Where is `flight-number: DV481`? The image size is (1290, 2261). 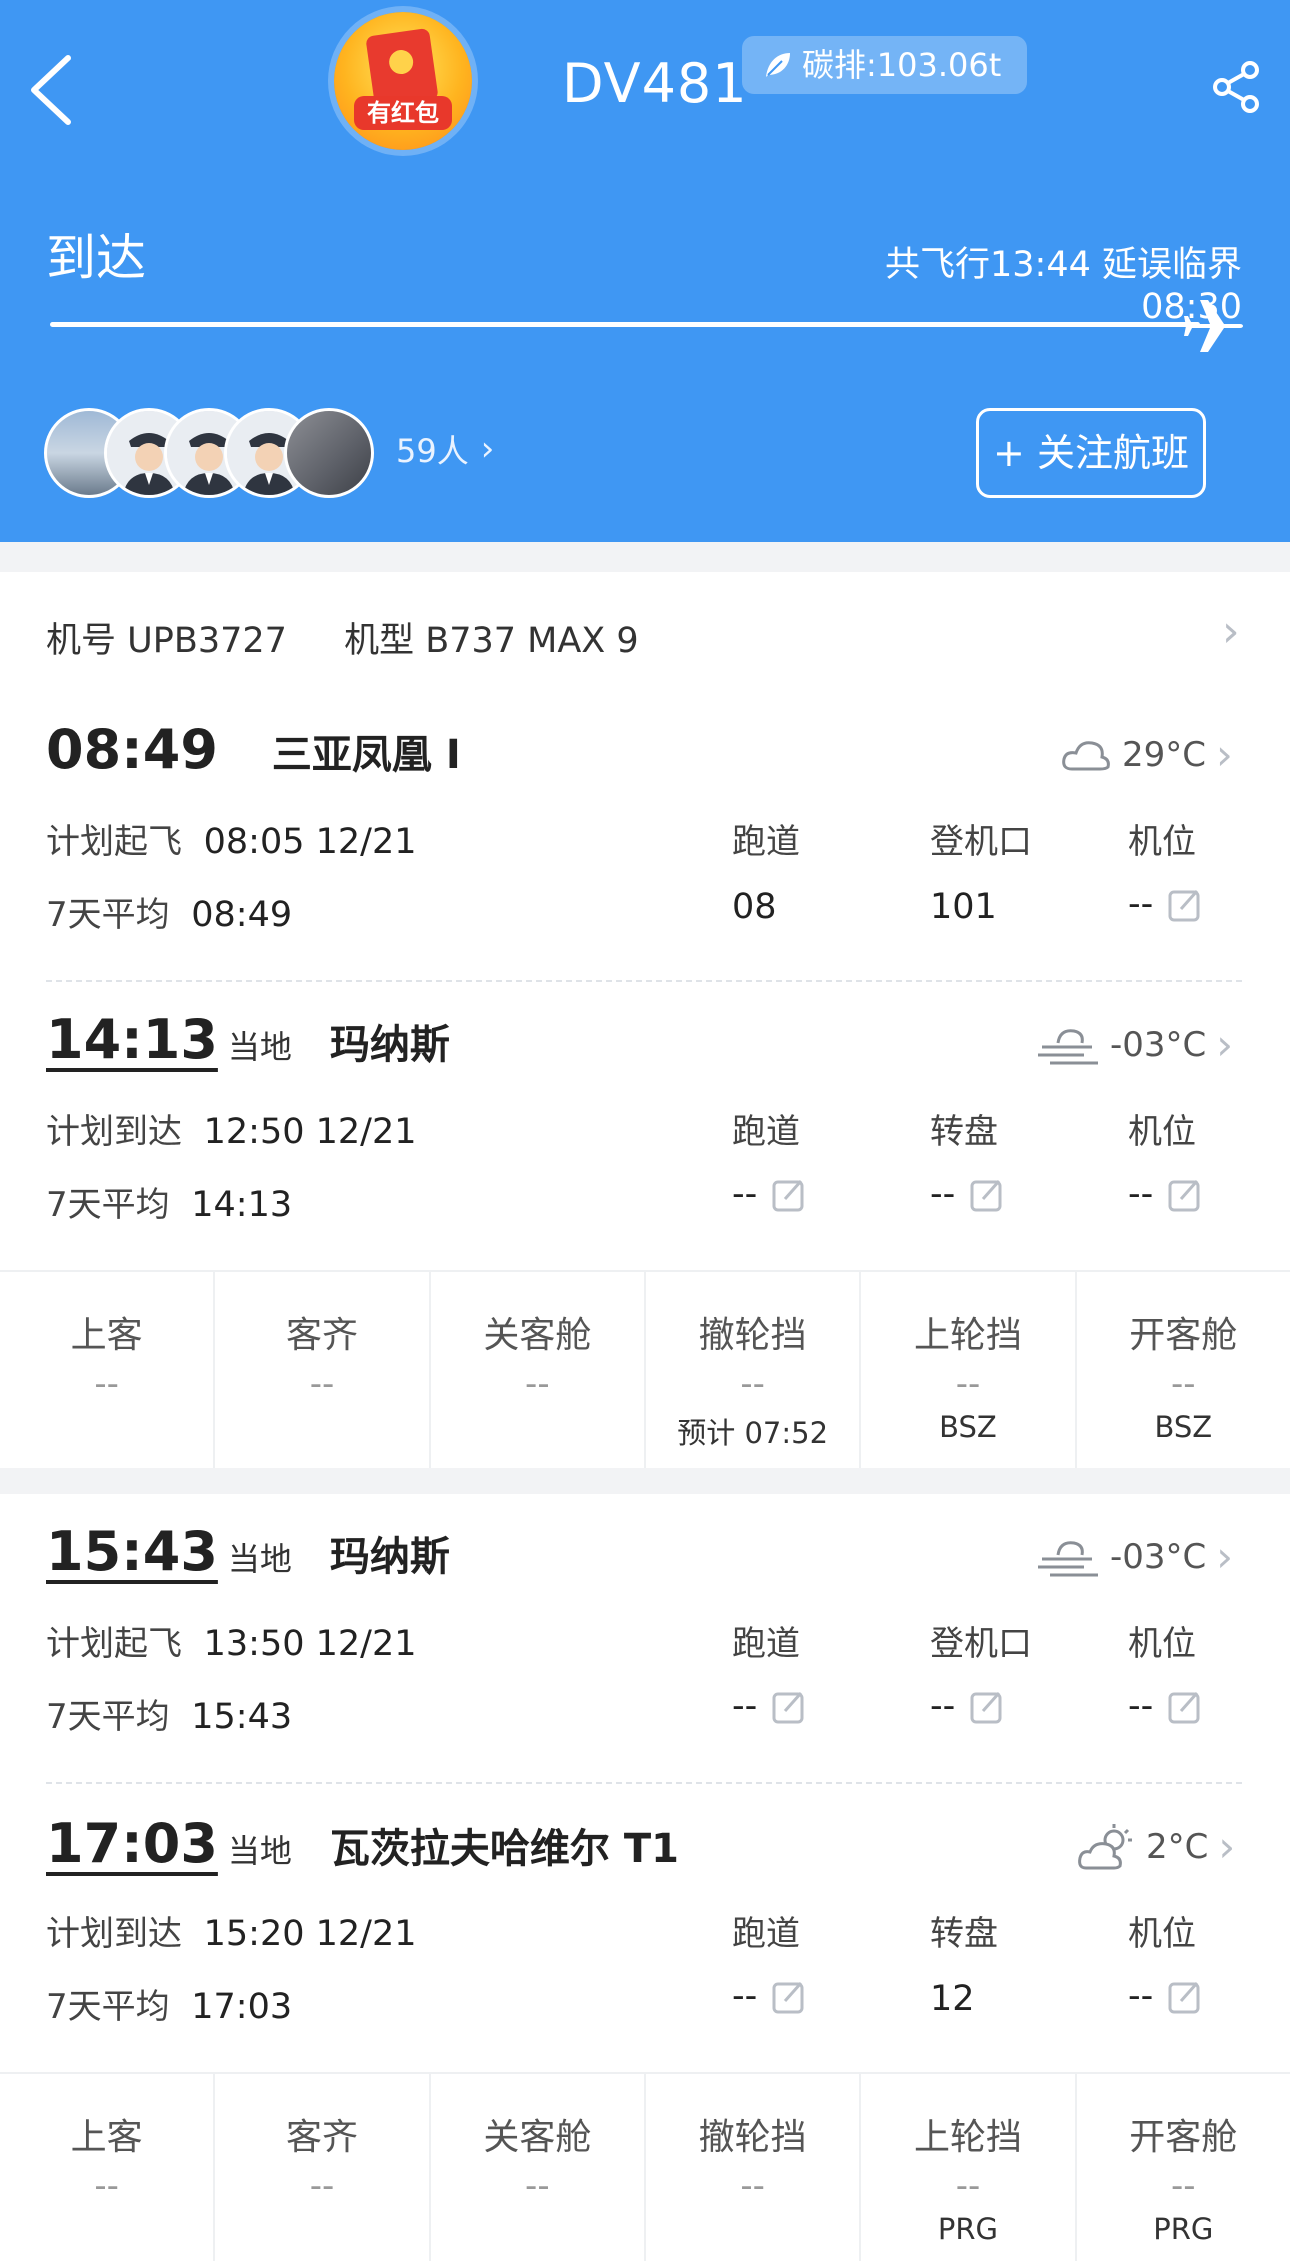 flight-number: DV481 is located at coordinates (655, 83).